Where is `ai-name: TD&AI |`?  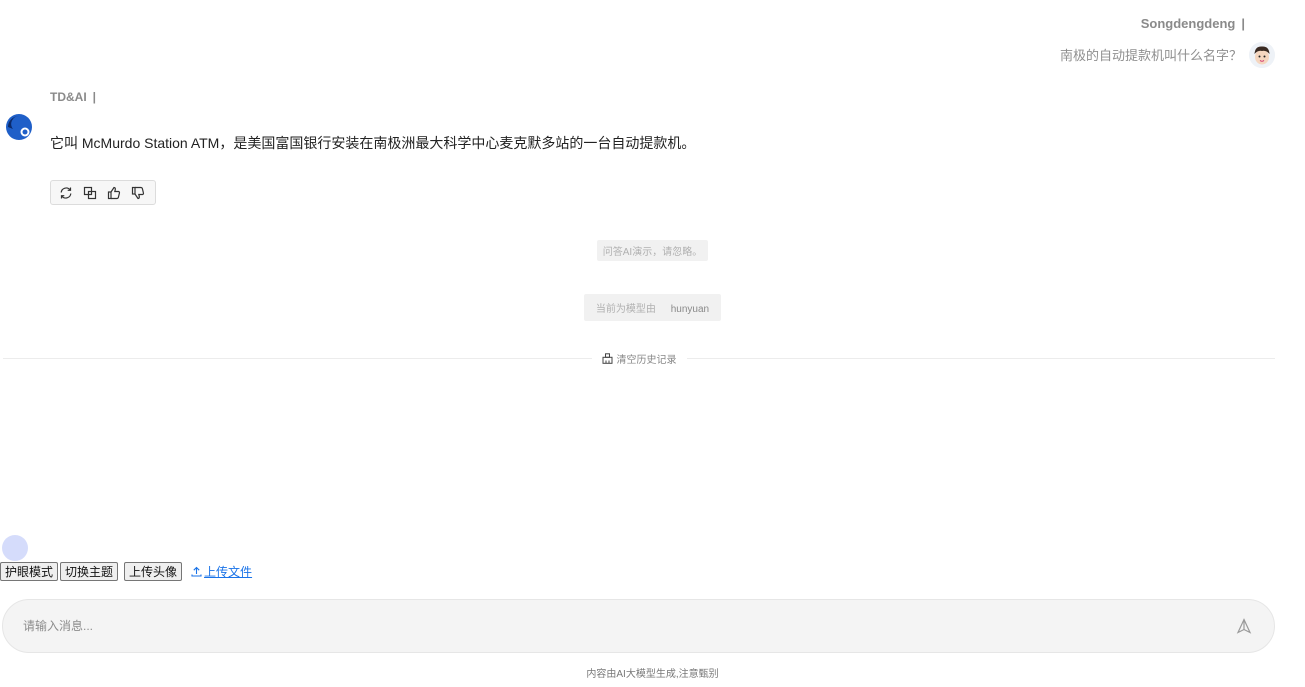
ai-name: TD&AI | is located at coordinates (73, 97).